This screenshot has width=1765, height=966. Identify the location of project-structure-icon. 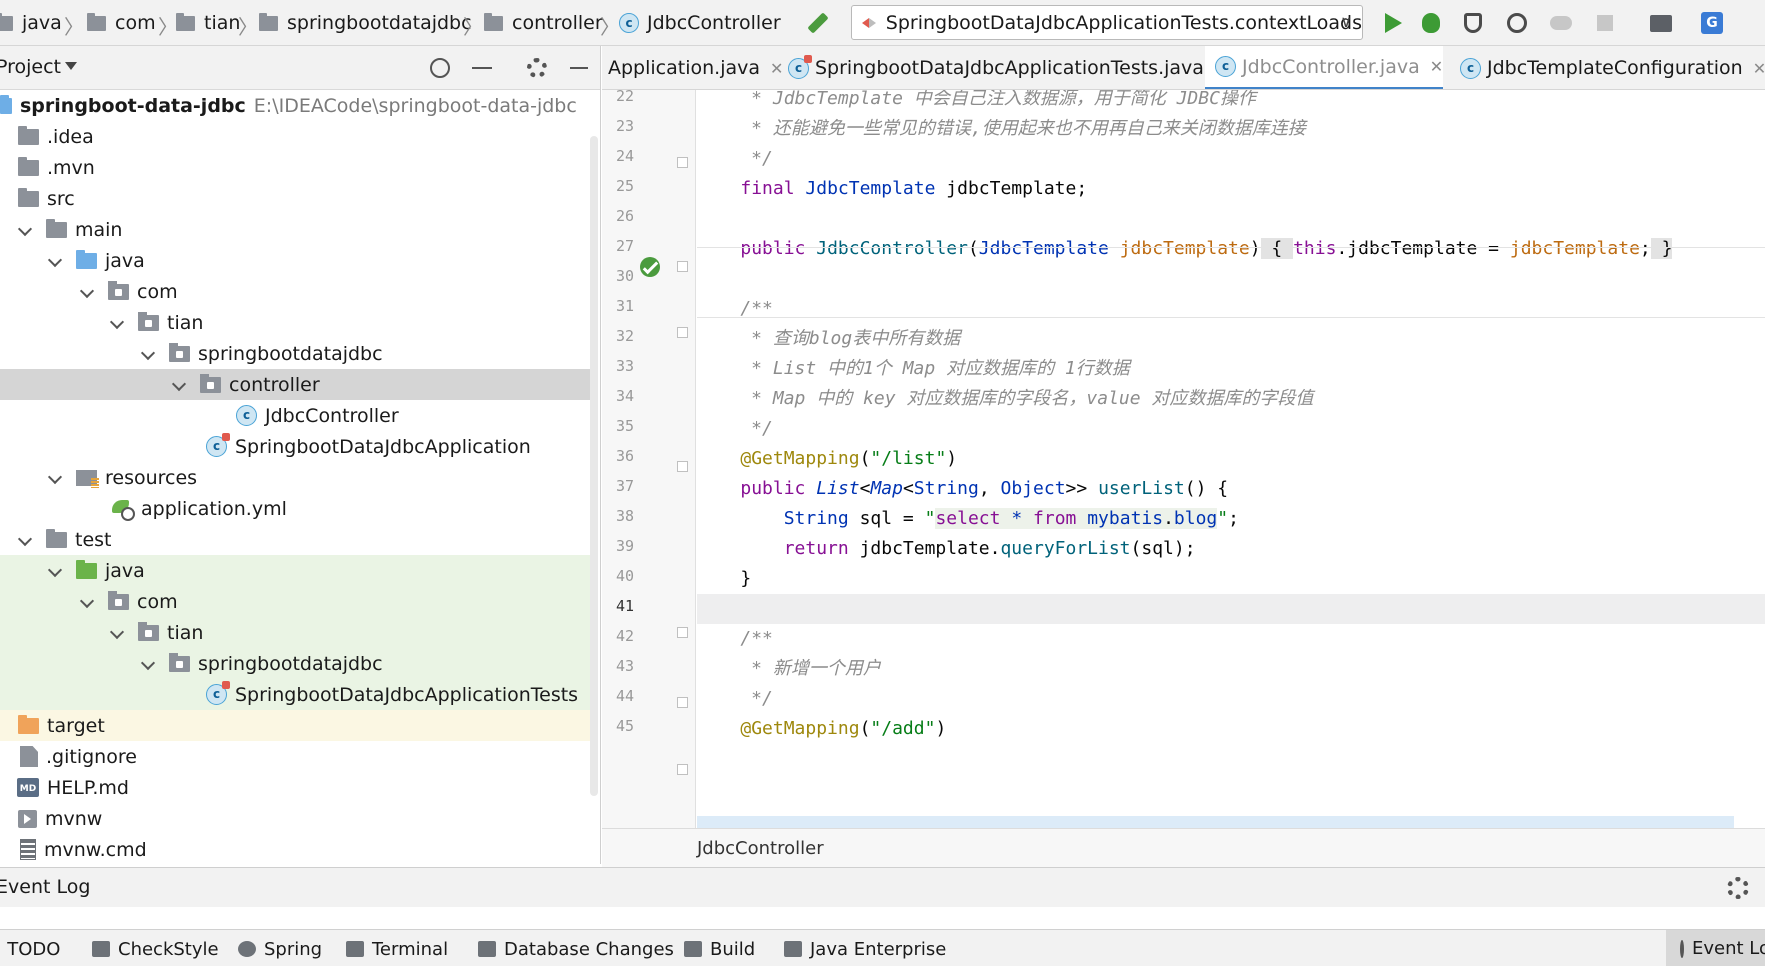
(1661, 23).